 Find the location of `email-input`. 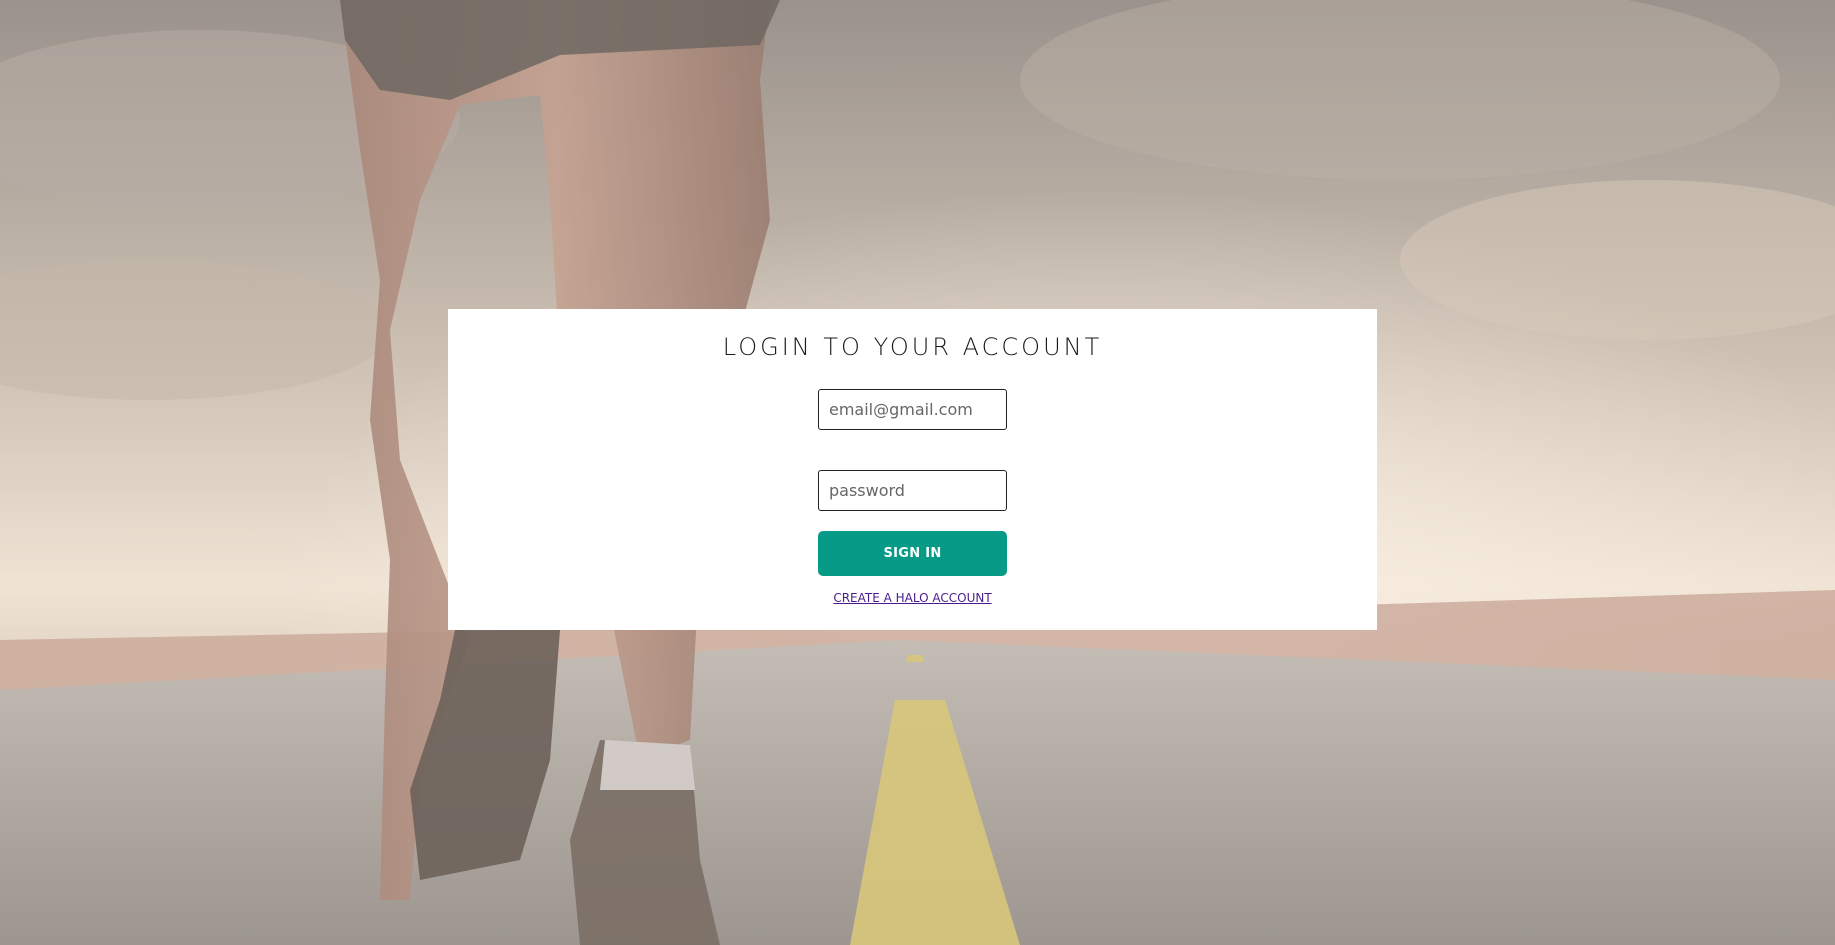

email-input is located at coordinates (912, 409).